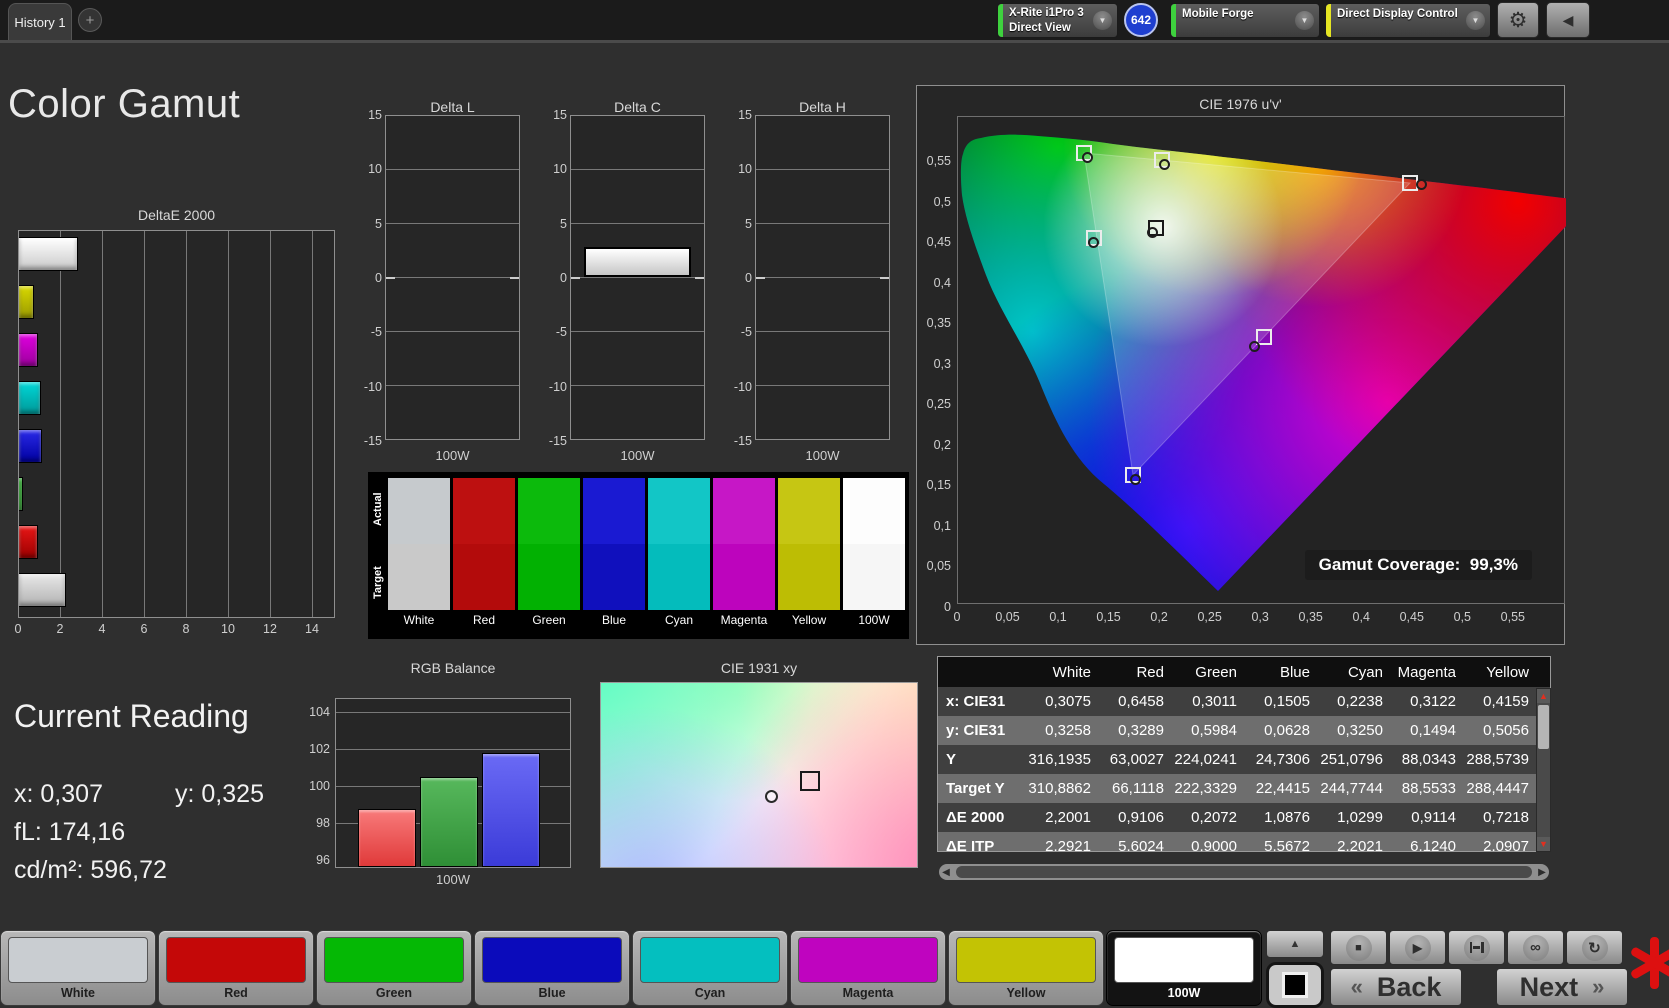 This screenshot has width=1669, height=1008. I want to click on current-reading-cd: cd/m²: 596,72, so click(90, 870).